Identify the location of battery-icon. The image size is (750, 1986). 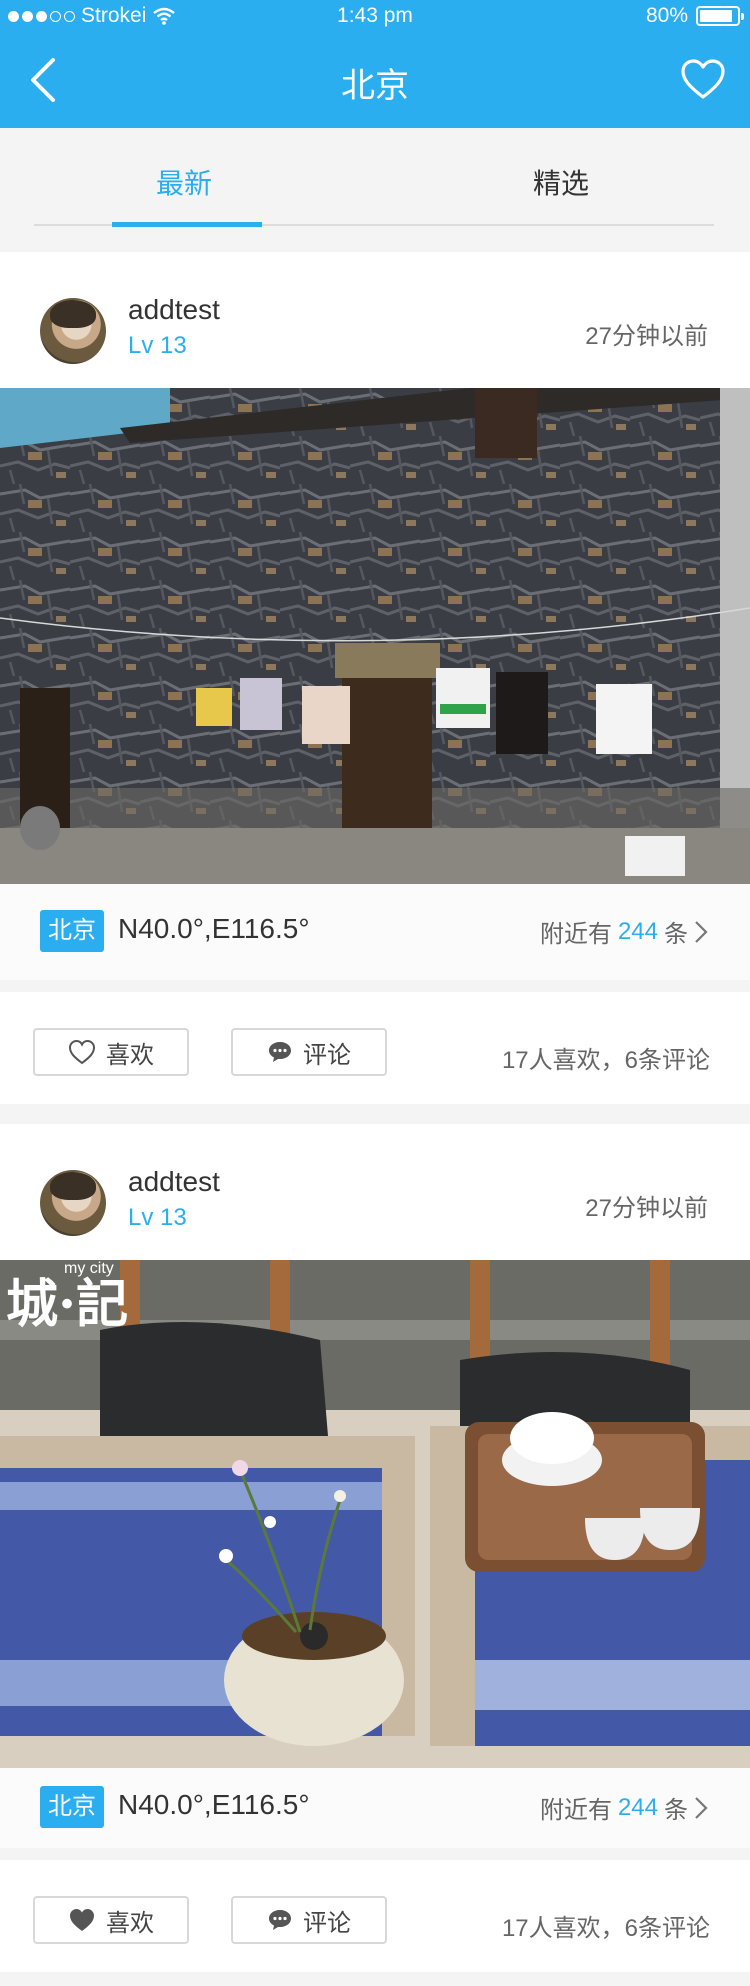
(720, 16).